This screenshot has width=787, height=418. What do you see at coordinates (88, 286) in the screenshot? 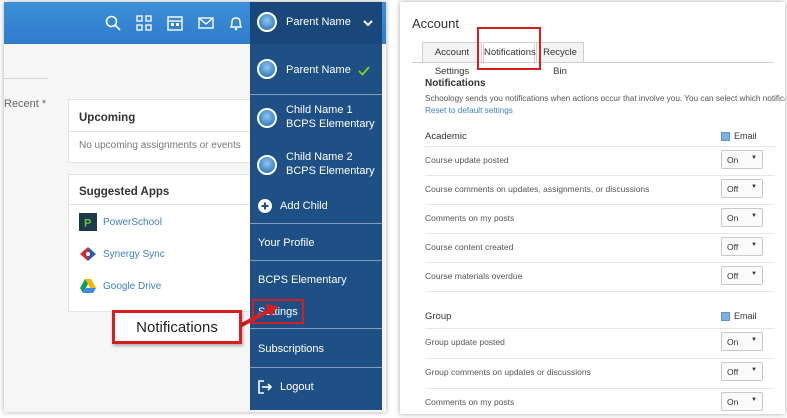
I see `google-drive-logo-icon` at bounding box center [88, 286].